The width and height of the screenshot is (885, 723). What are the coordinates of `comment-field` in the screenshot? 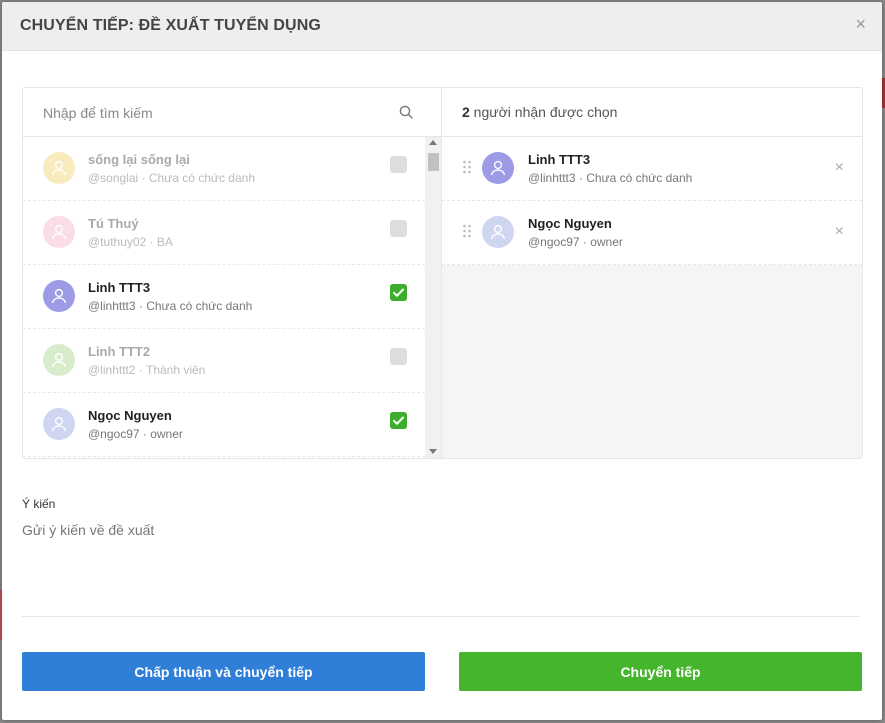 It's located at (441, 568).